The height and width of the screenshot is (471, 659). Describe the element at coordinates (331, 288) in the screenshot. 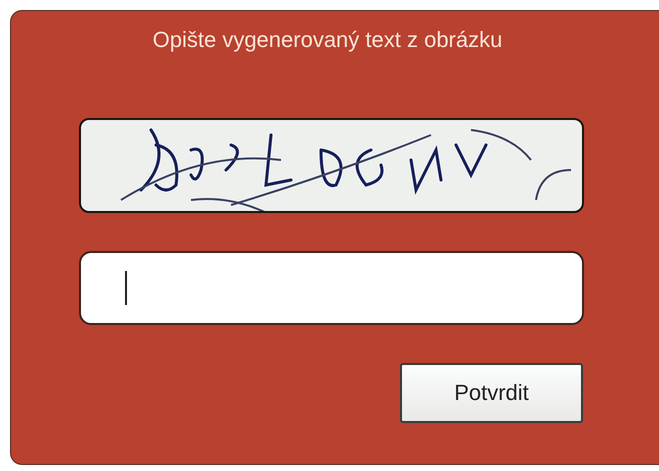

I see `answer-field` at that location.